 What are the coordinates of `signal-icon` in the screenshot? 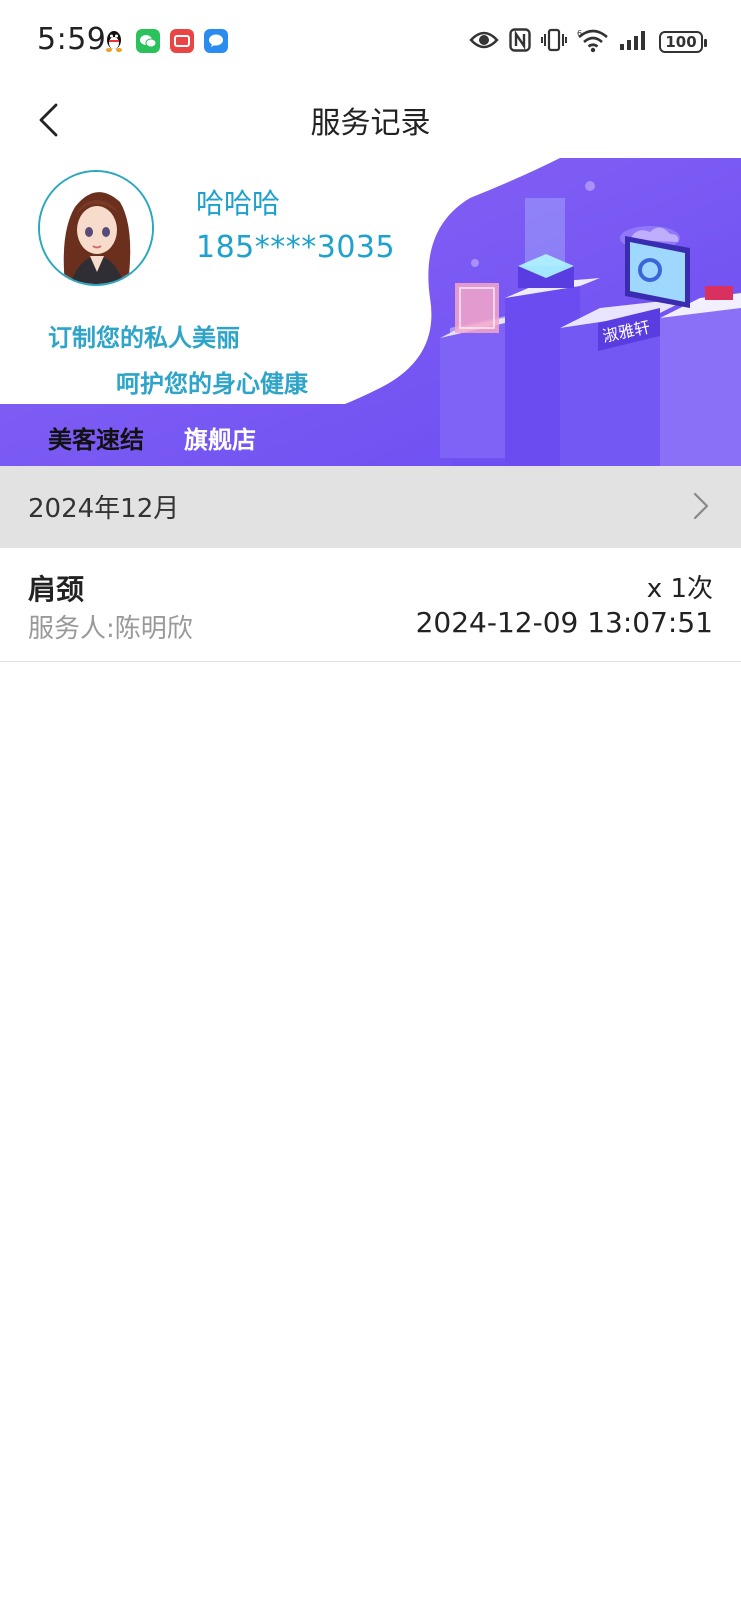 It's located at (634, 42).